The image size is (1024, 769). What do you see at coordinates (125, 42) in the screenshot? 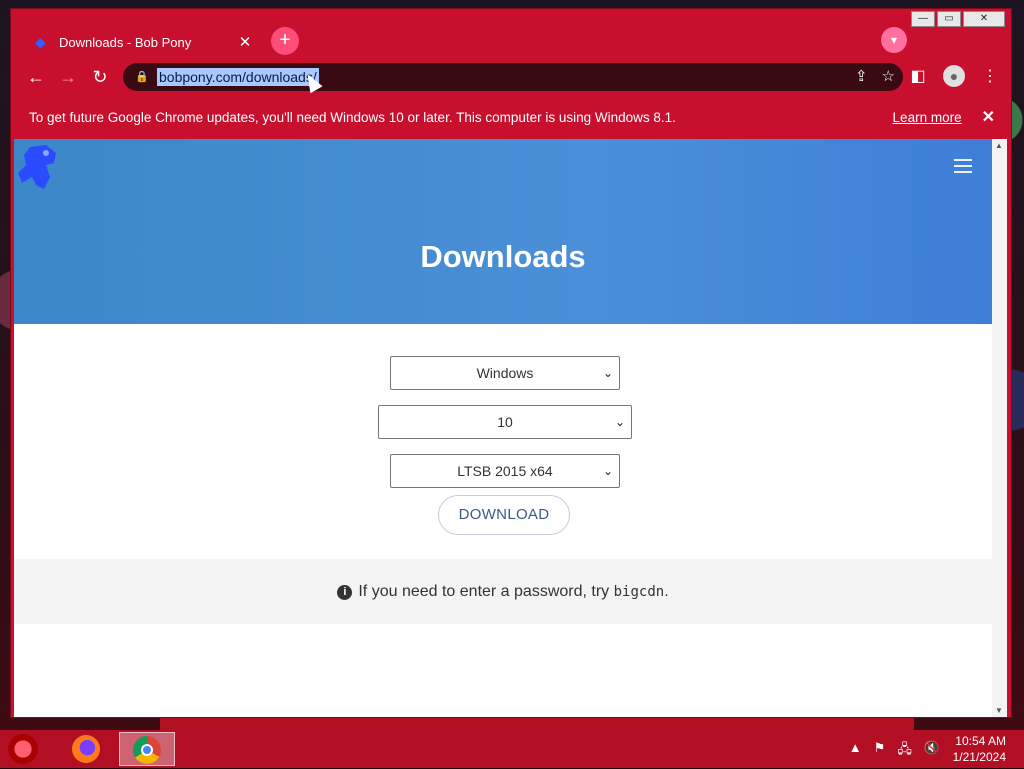
I see `tab-title: Downloads - Bob Pony` at bounding box center [125, 42].